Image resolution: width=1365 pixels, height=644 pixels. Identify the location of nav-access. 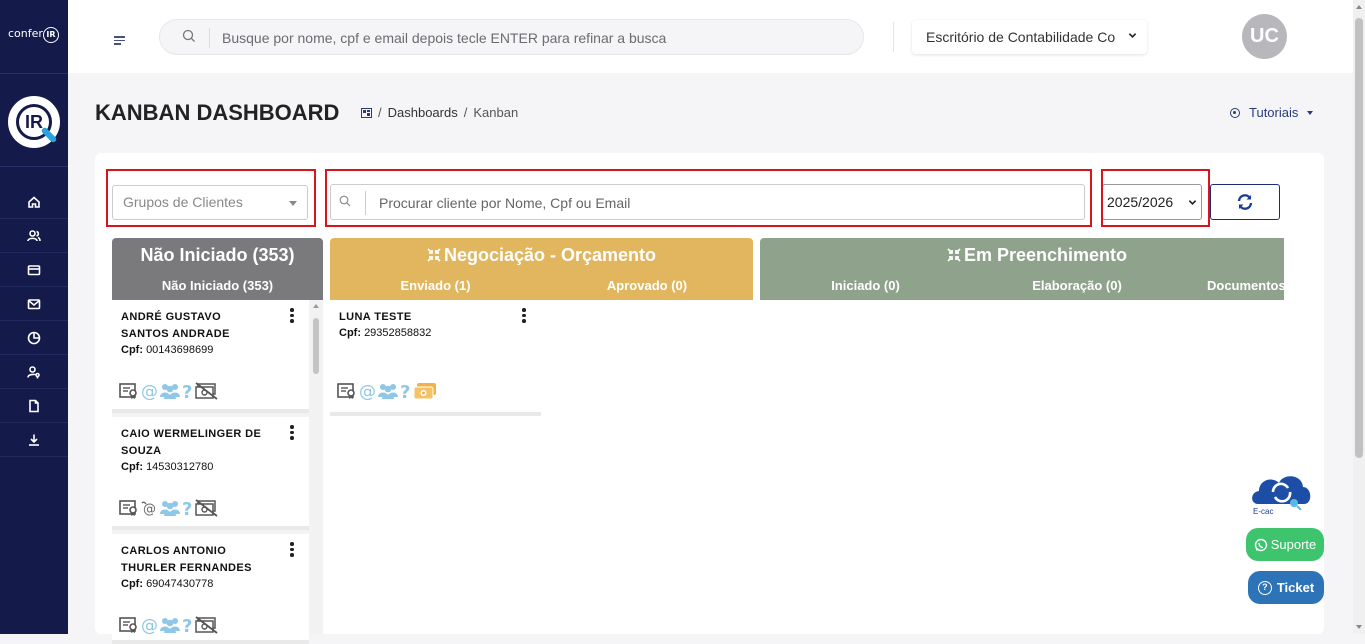
(34, 372).